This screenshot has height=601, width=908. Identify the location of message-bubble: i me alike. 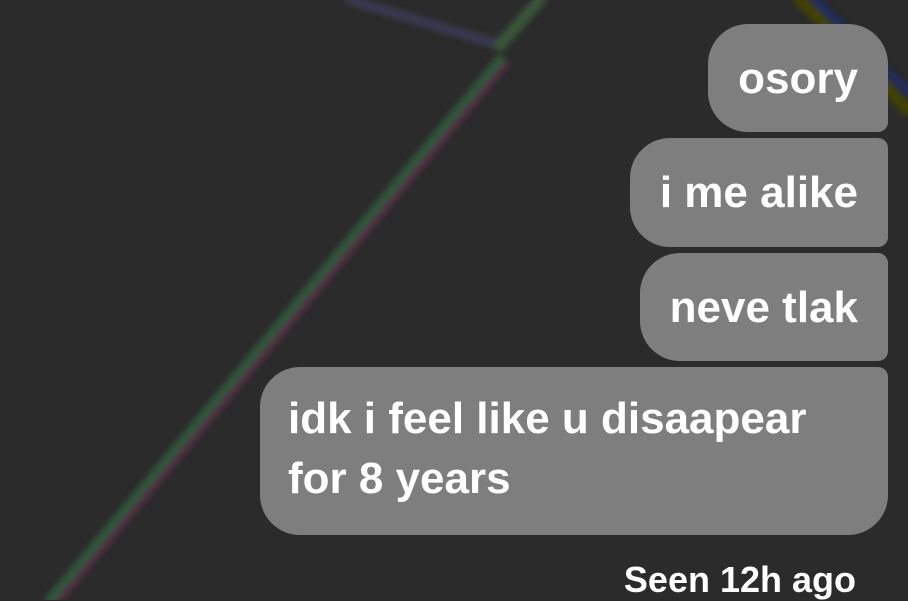
(758, 192).